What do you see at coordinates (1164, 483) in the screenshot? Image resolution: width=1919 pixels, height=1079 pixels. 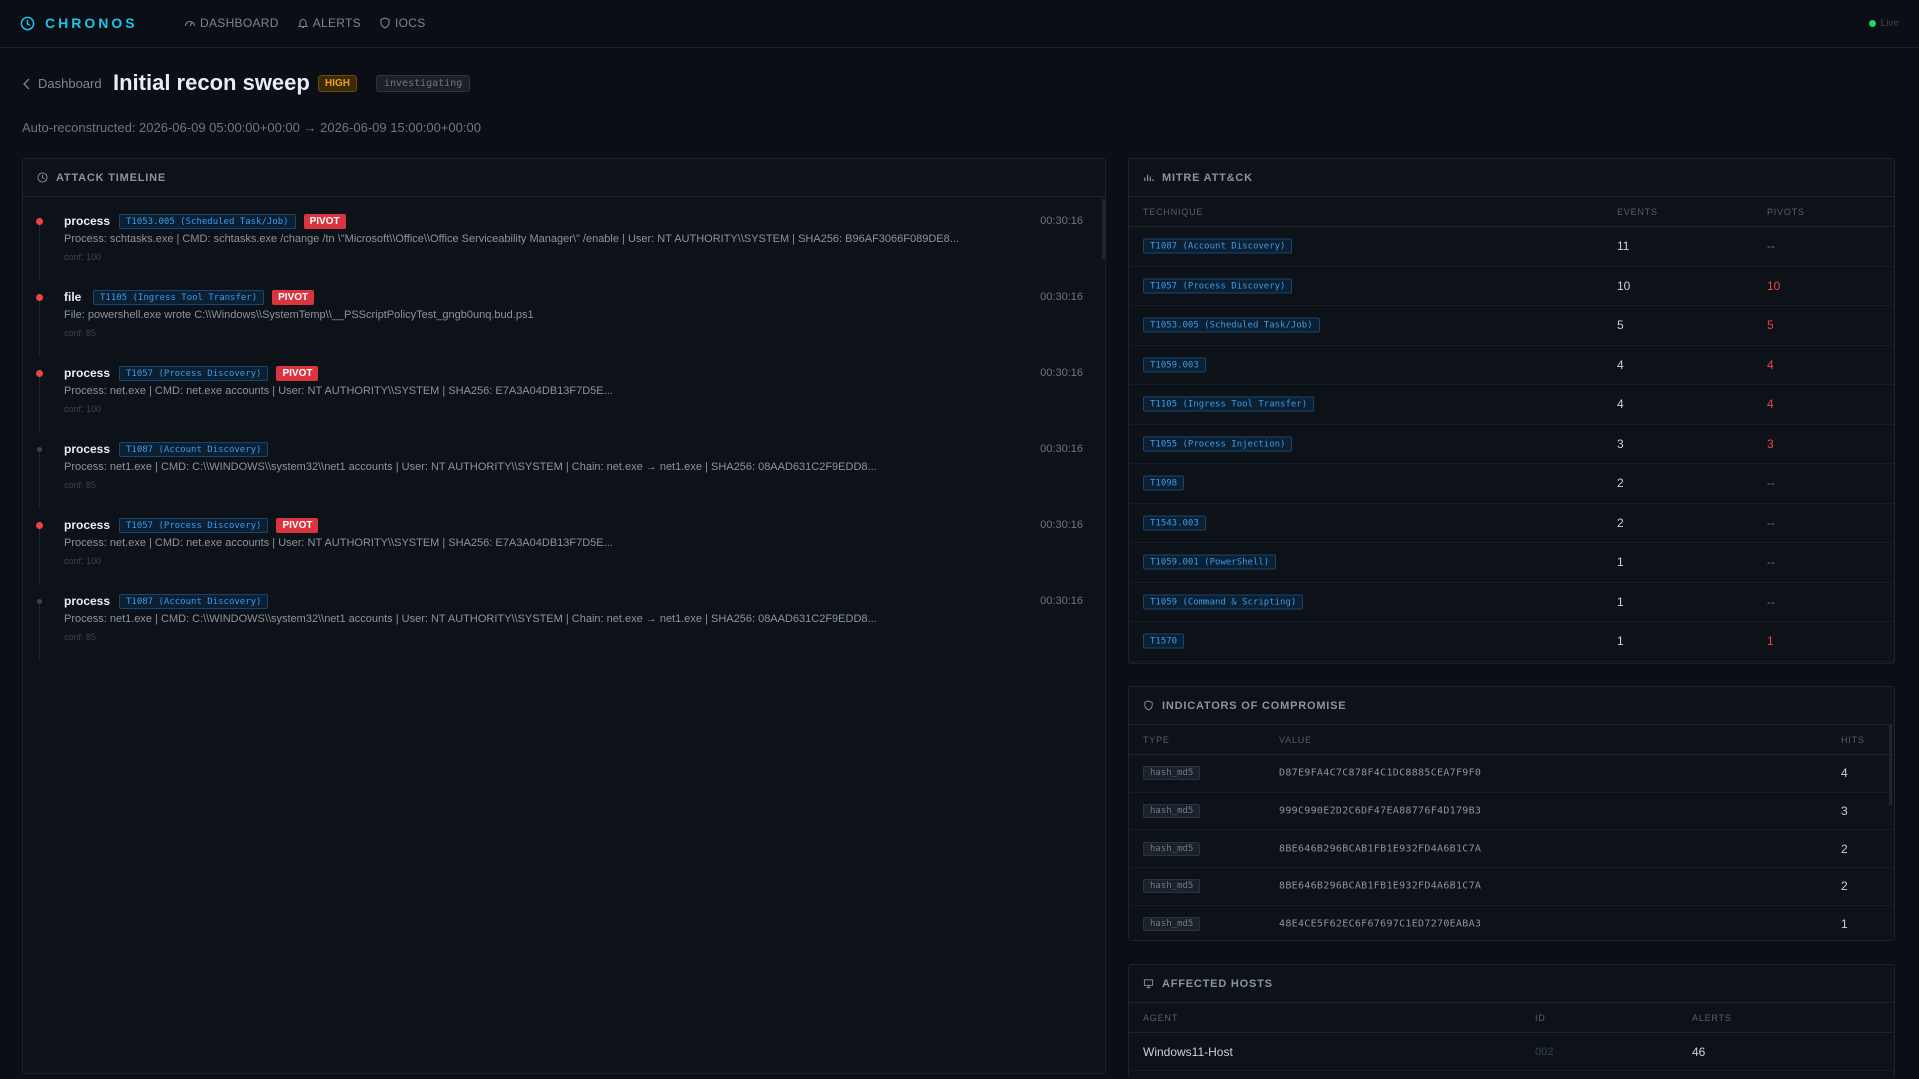 I see `technique-tag: T1098` at bounding box center [1164, 483].